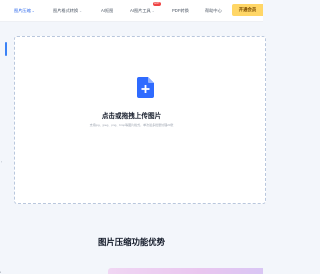 The image size is (320, 274). Describe the element at coordinates (131, 116) in the screenshot. I see `upload-title: 点击或拖拽上传图片` at that location.